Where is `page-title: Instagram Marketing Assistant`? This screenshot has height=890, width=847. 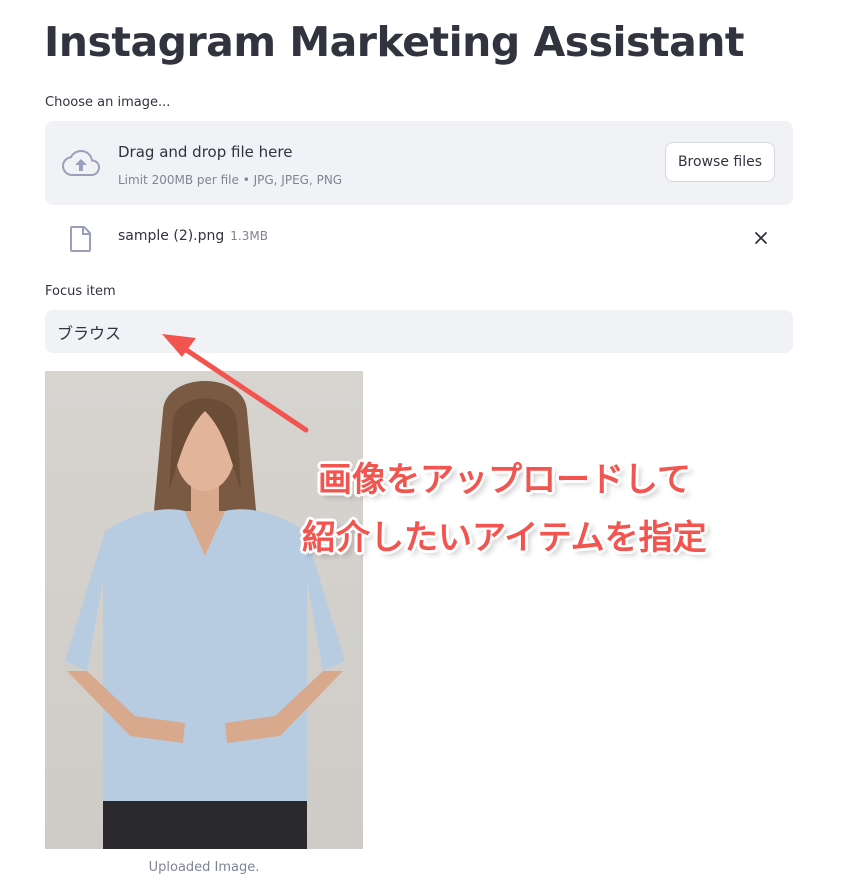 page-title: Instagram Marketing Assistant is located at coordinates (394, 42).